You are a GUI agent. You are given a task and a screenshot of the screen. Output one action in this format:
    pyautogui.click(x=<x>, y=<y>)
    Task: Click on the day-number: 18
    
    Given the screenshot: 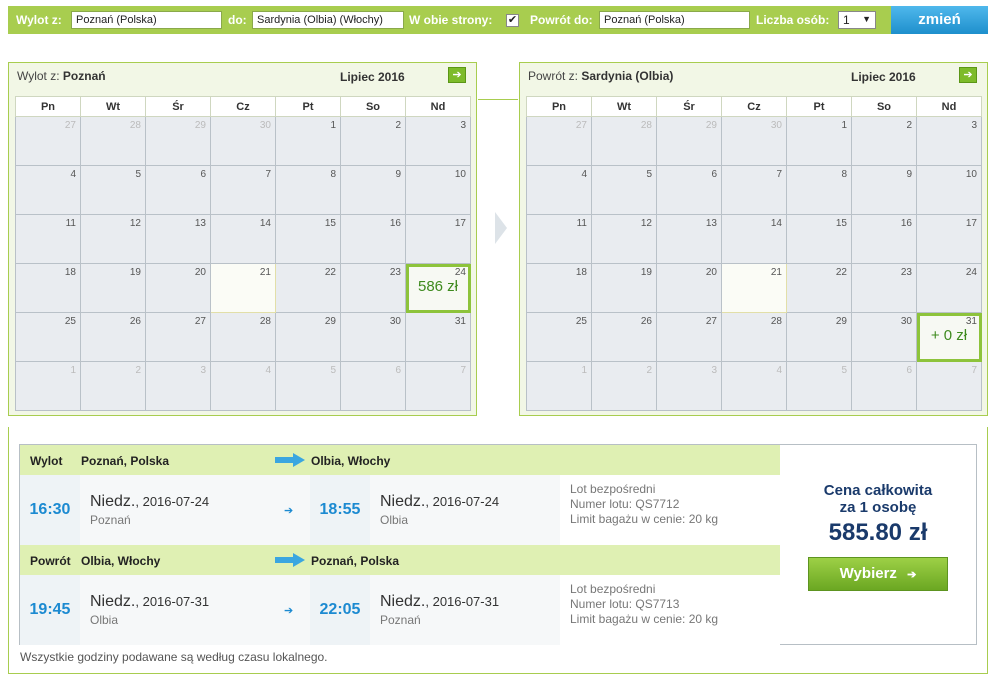 What is the action you would take?
    pyautogui.click(x=581, y=272)
    